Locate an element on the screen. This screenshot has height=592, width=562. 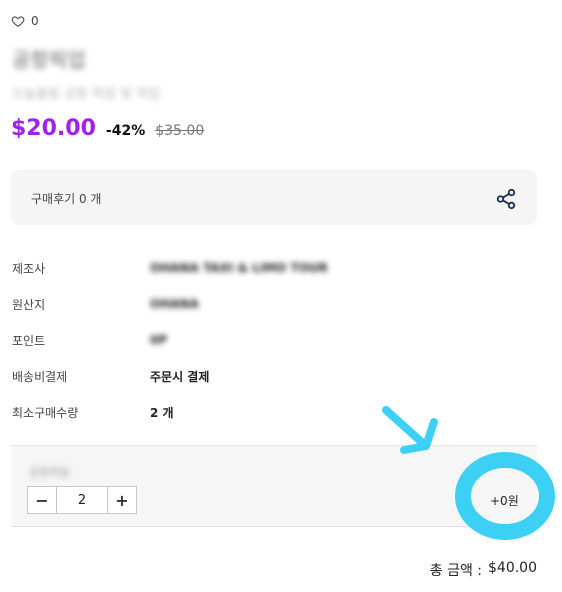
original-price: $35.00 is located at coordinates (180, 131).